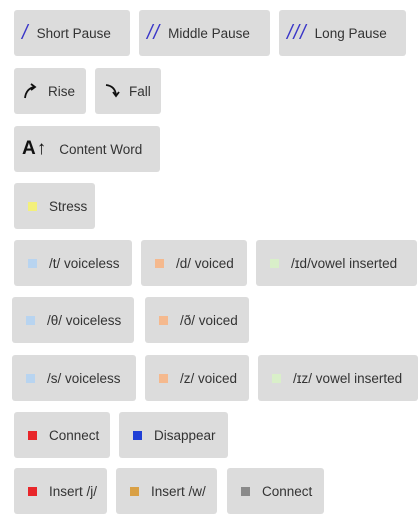 Image resolution: width=420 pixels, height=515 pixels. I want to click on stress-label: Stress, so click(68, 206).